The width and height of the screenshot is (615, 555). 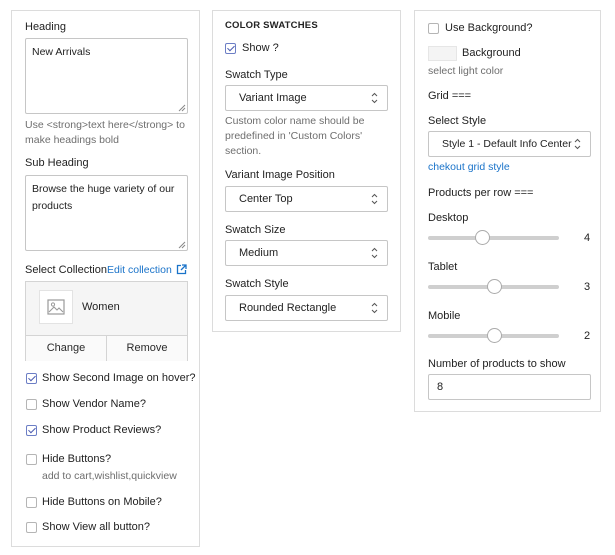 What do you see at coordinates (587, 238) in the screenshot?
I see `slider-value: 4` at bounding box center [587, 238].